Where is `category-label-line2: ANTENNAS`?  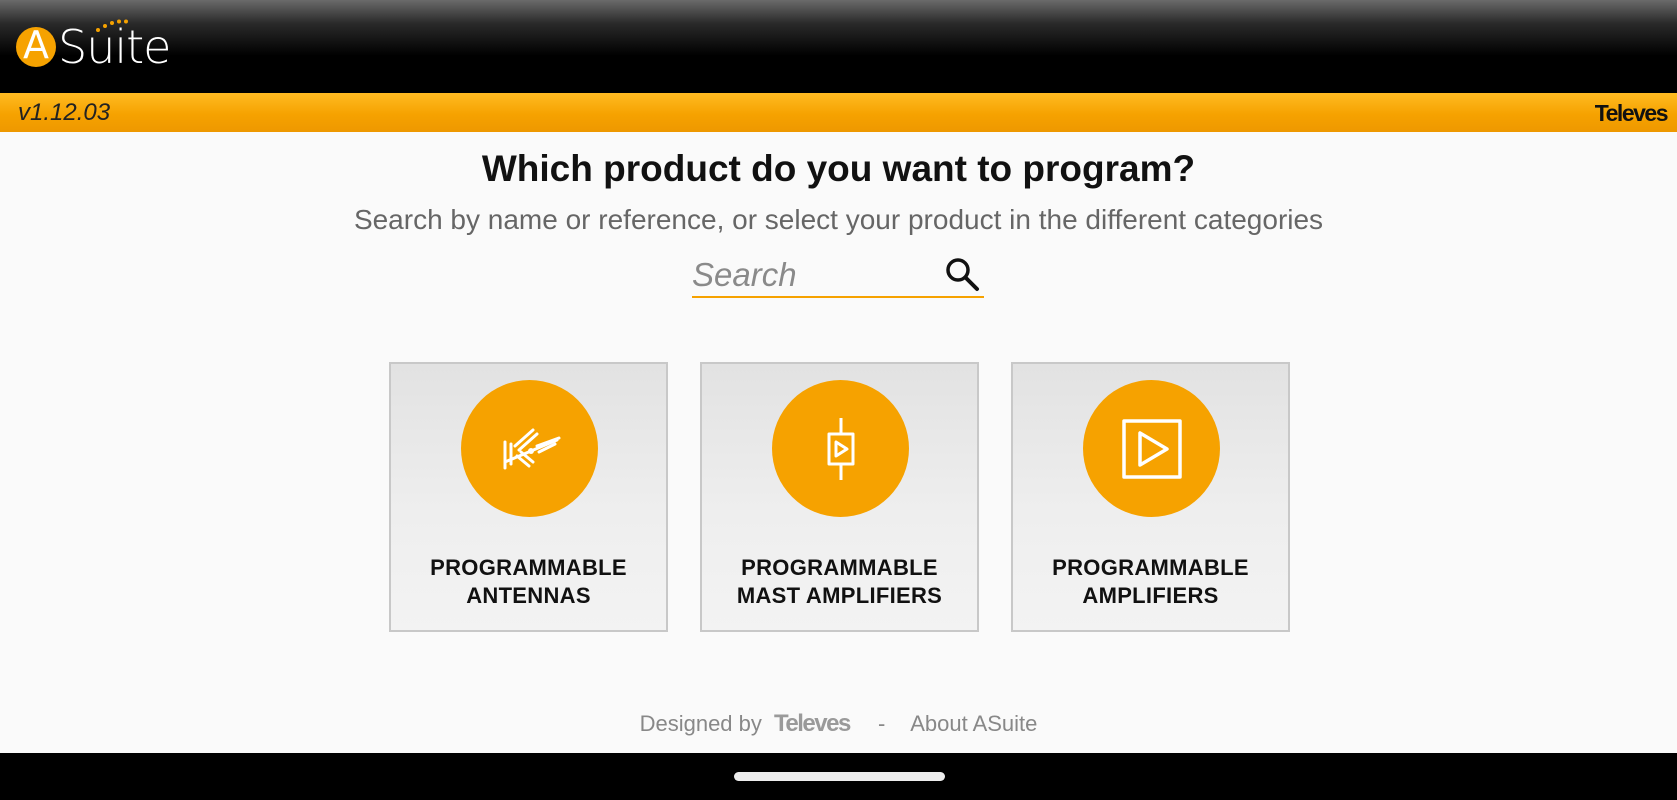
category-label-line2: ANTENNAS is located at coordinates (528, 595).